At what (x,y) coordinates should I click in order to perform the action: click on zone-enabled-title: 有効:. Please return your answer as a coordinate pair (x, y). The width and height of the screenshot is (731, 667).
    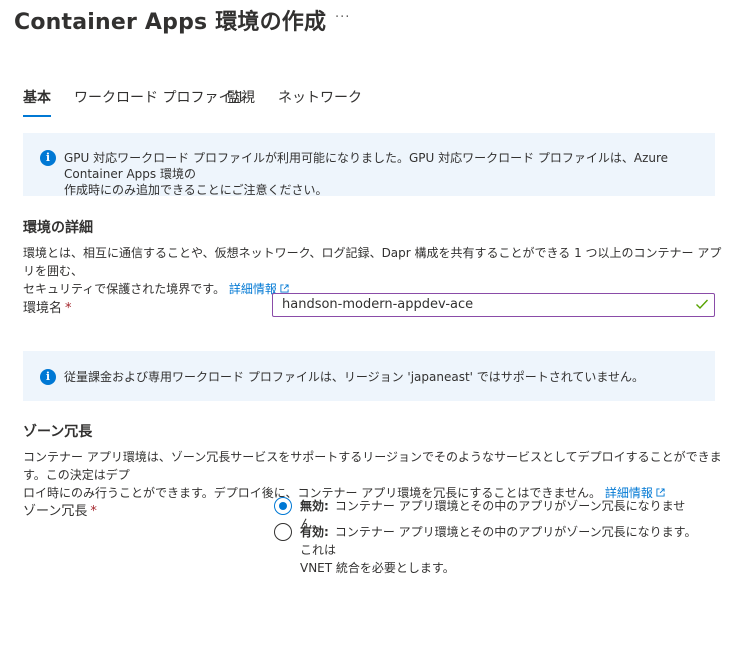
    Looking at the image, I should click on (314, 532).